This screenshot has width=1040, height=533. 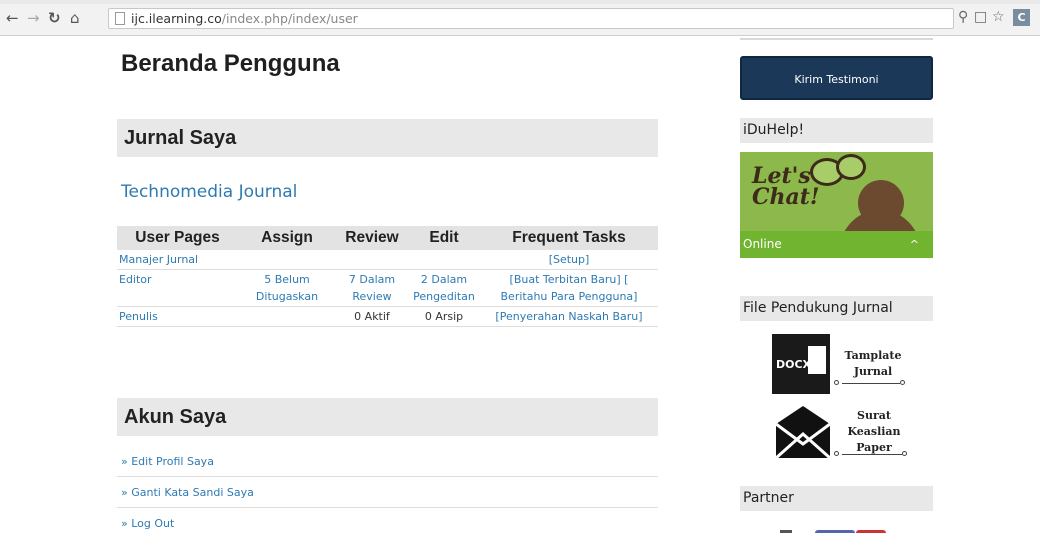 I want to click on online-label: Online, so click(x=762, y=244).